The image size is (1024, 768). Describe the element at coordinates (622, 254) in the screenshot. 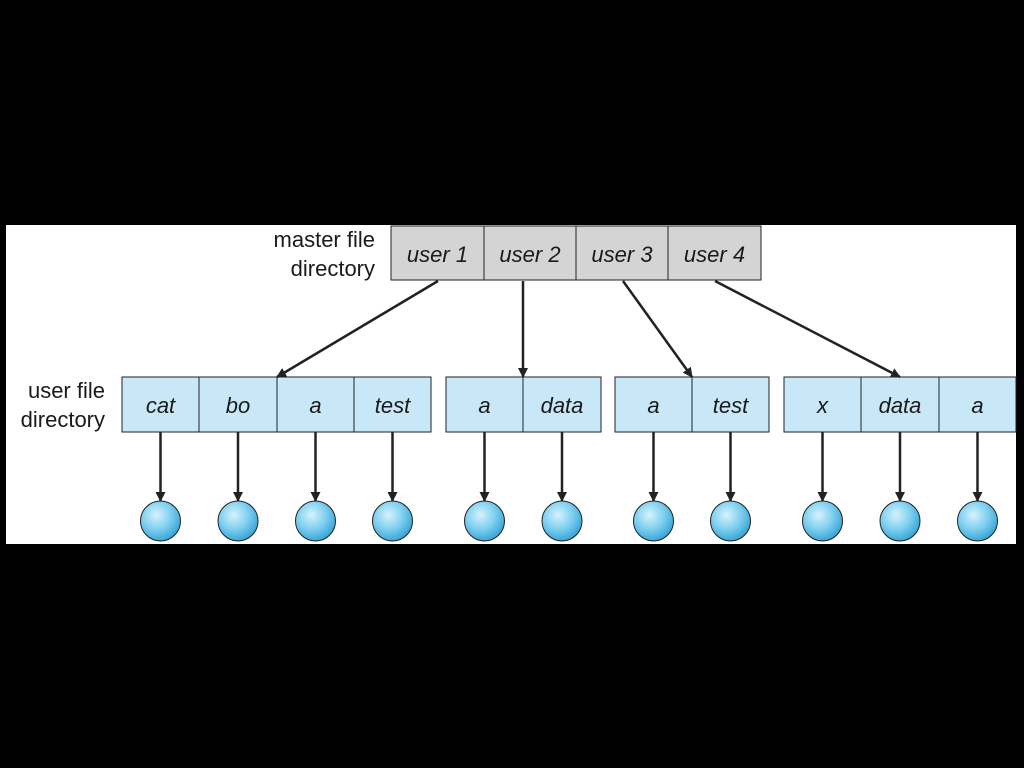

I see `master-entry-label: user 3` at that location.